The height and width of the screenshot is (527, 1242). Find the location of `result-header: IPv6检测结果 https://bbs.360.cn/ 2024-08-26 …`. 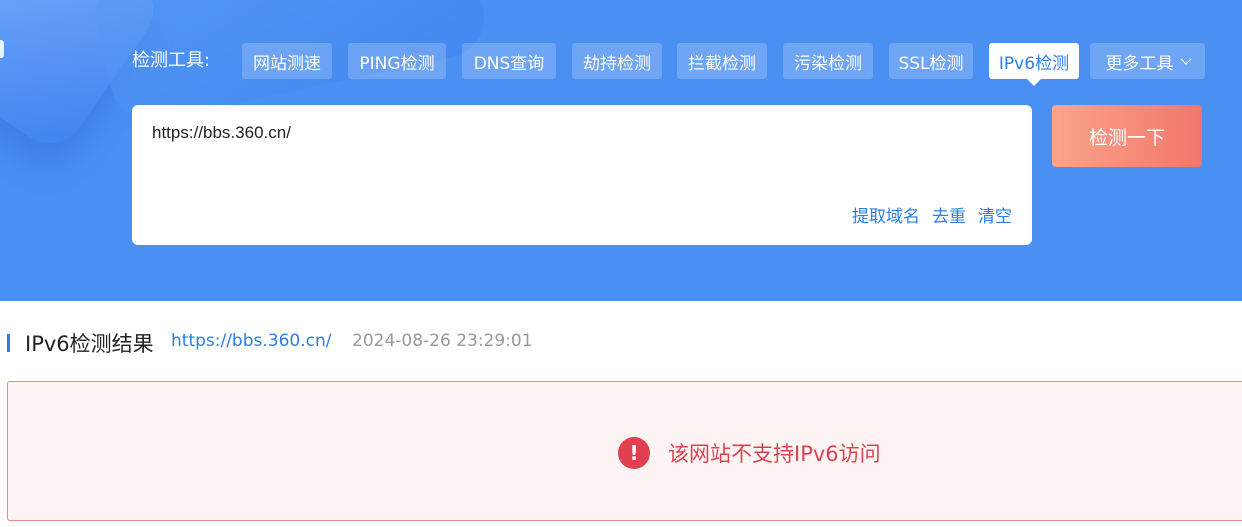

result-header: IPv6检测结果 https://bbs.360.cn/ 2024-08-26 … is located at coordinates (621, 342).